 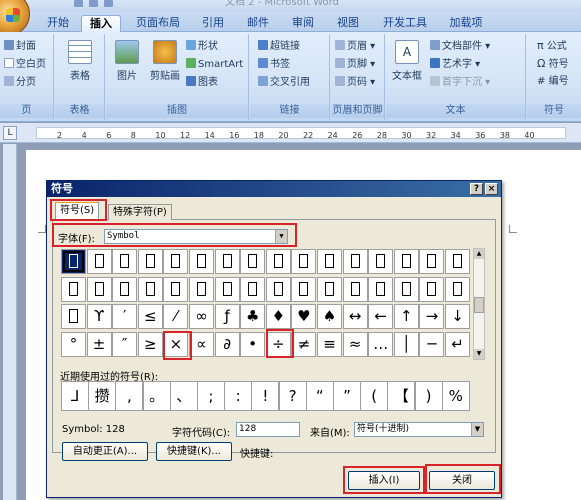 I want to click on symbol-cell: ≤, so click(x=150, y=316).